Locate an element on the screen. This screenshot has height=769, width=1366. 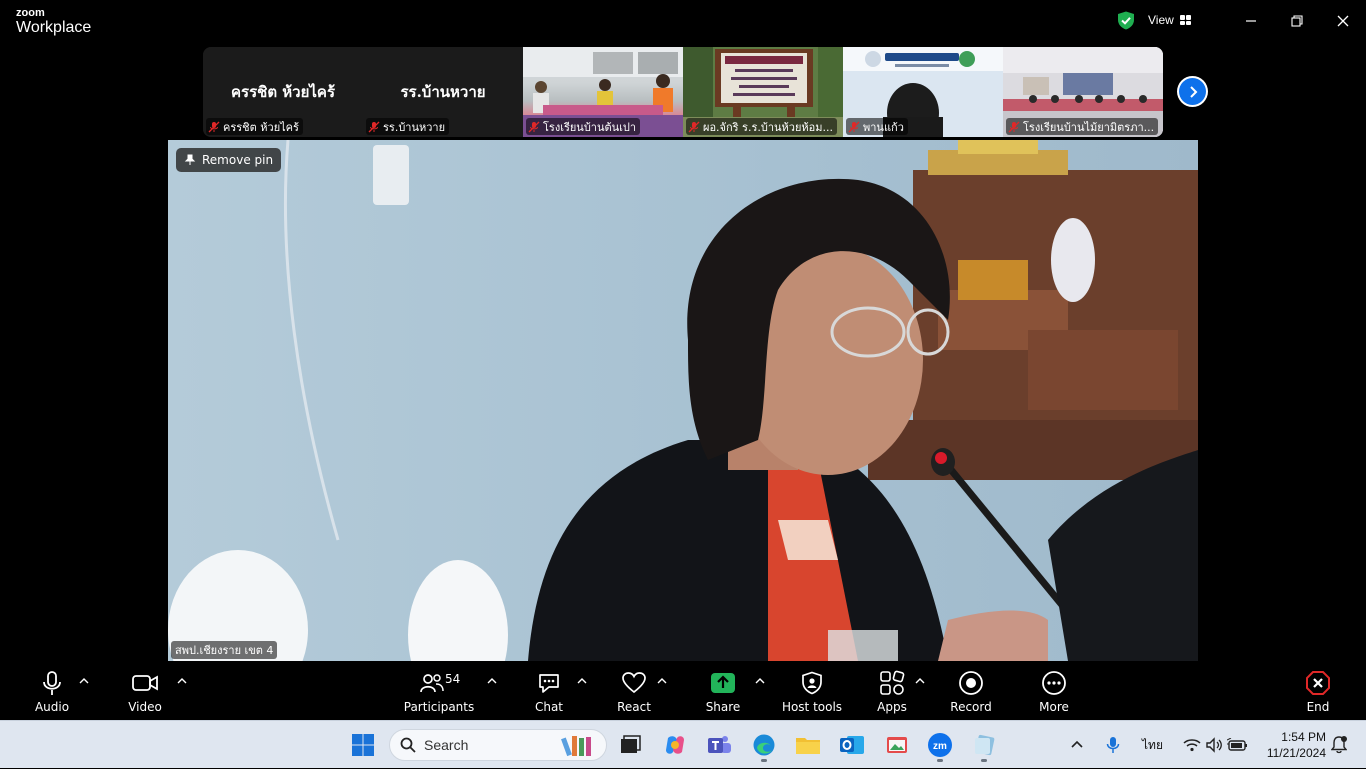
remove-pin-label: Remove pin is located at coordinates (238, 160).